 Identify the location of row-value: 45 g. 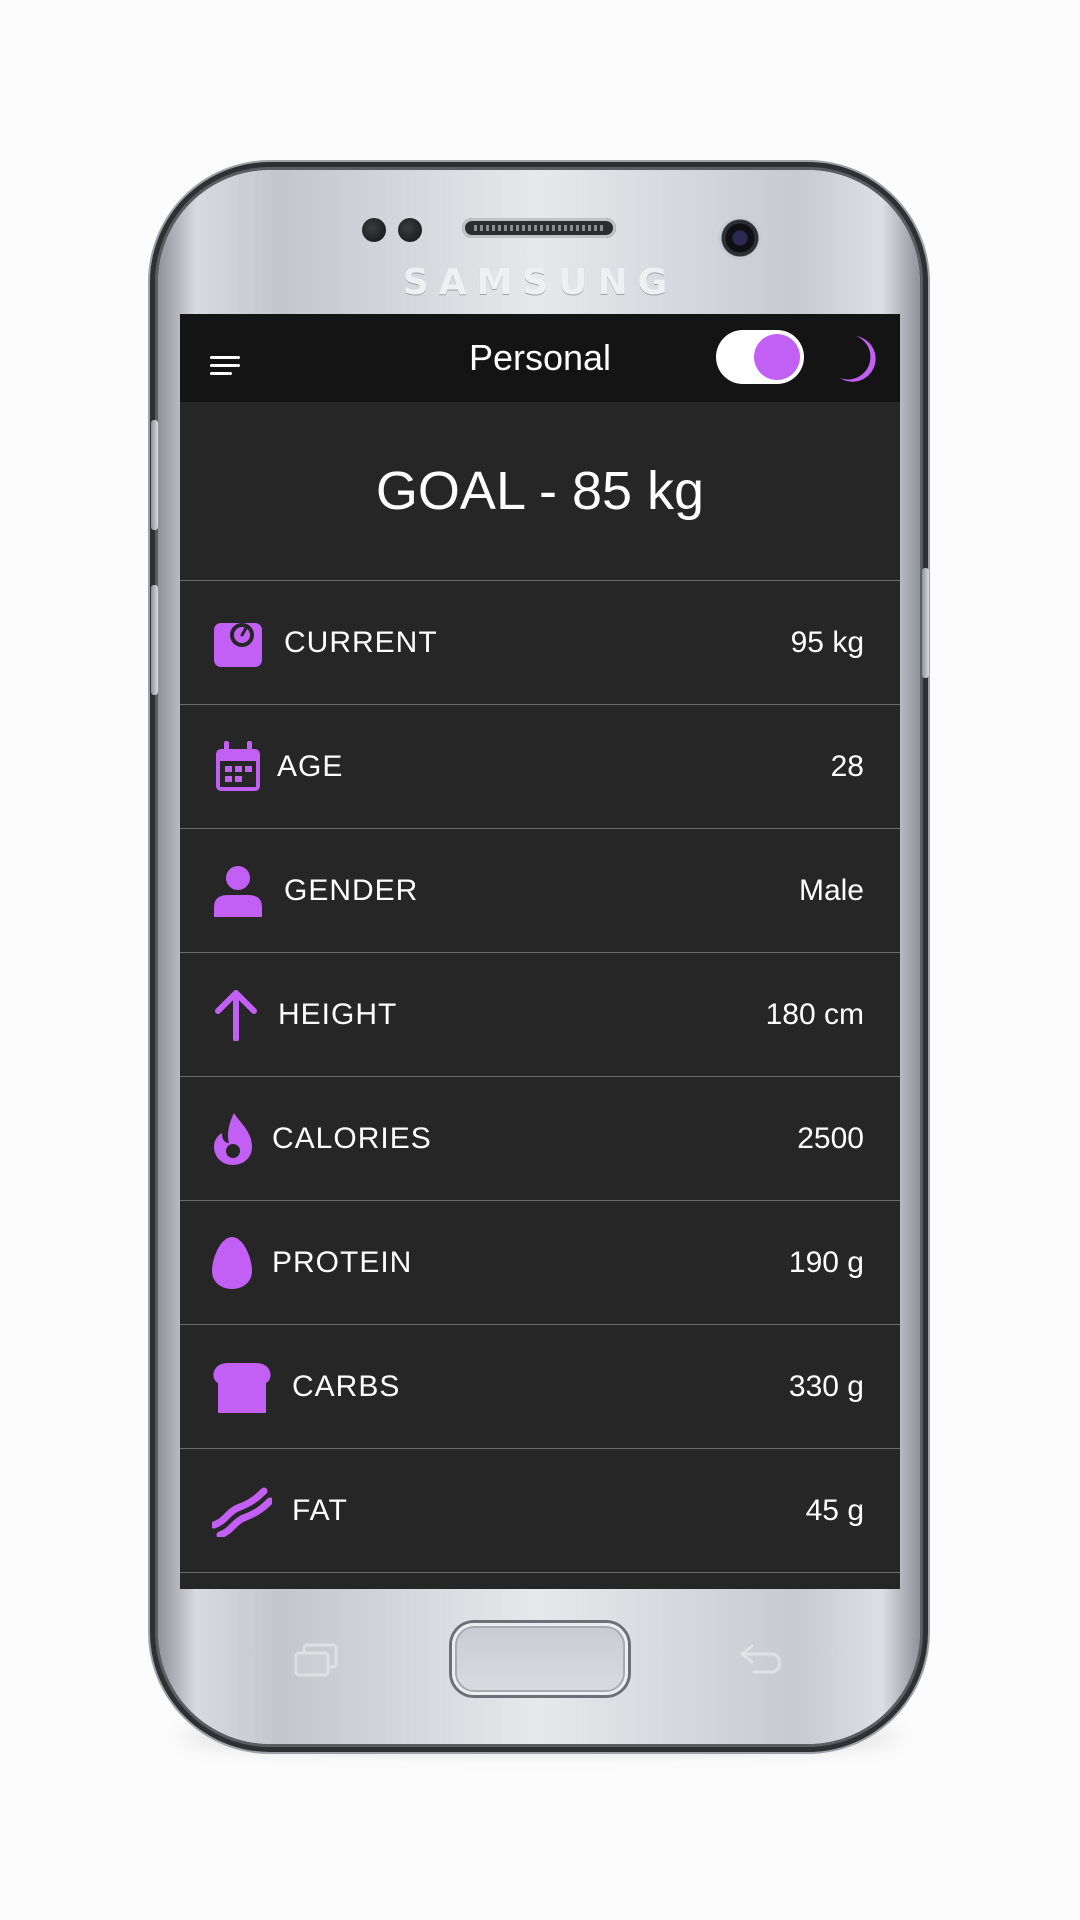
(834, 1510).